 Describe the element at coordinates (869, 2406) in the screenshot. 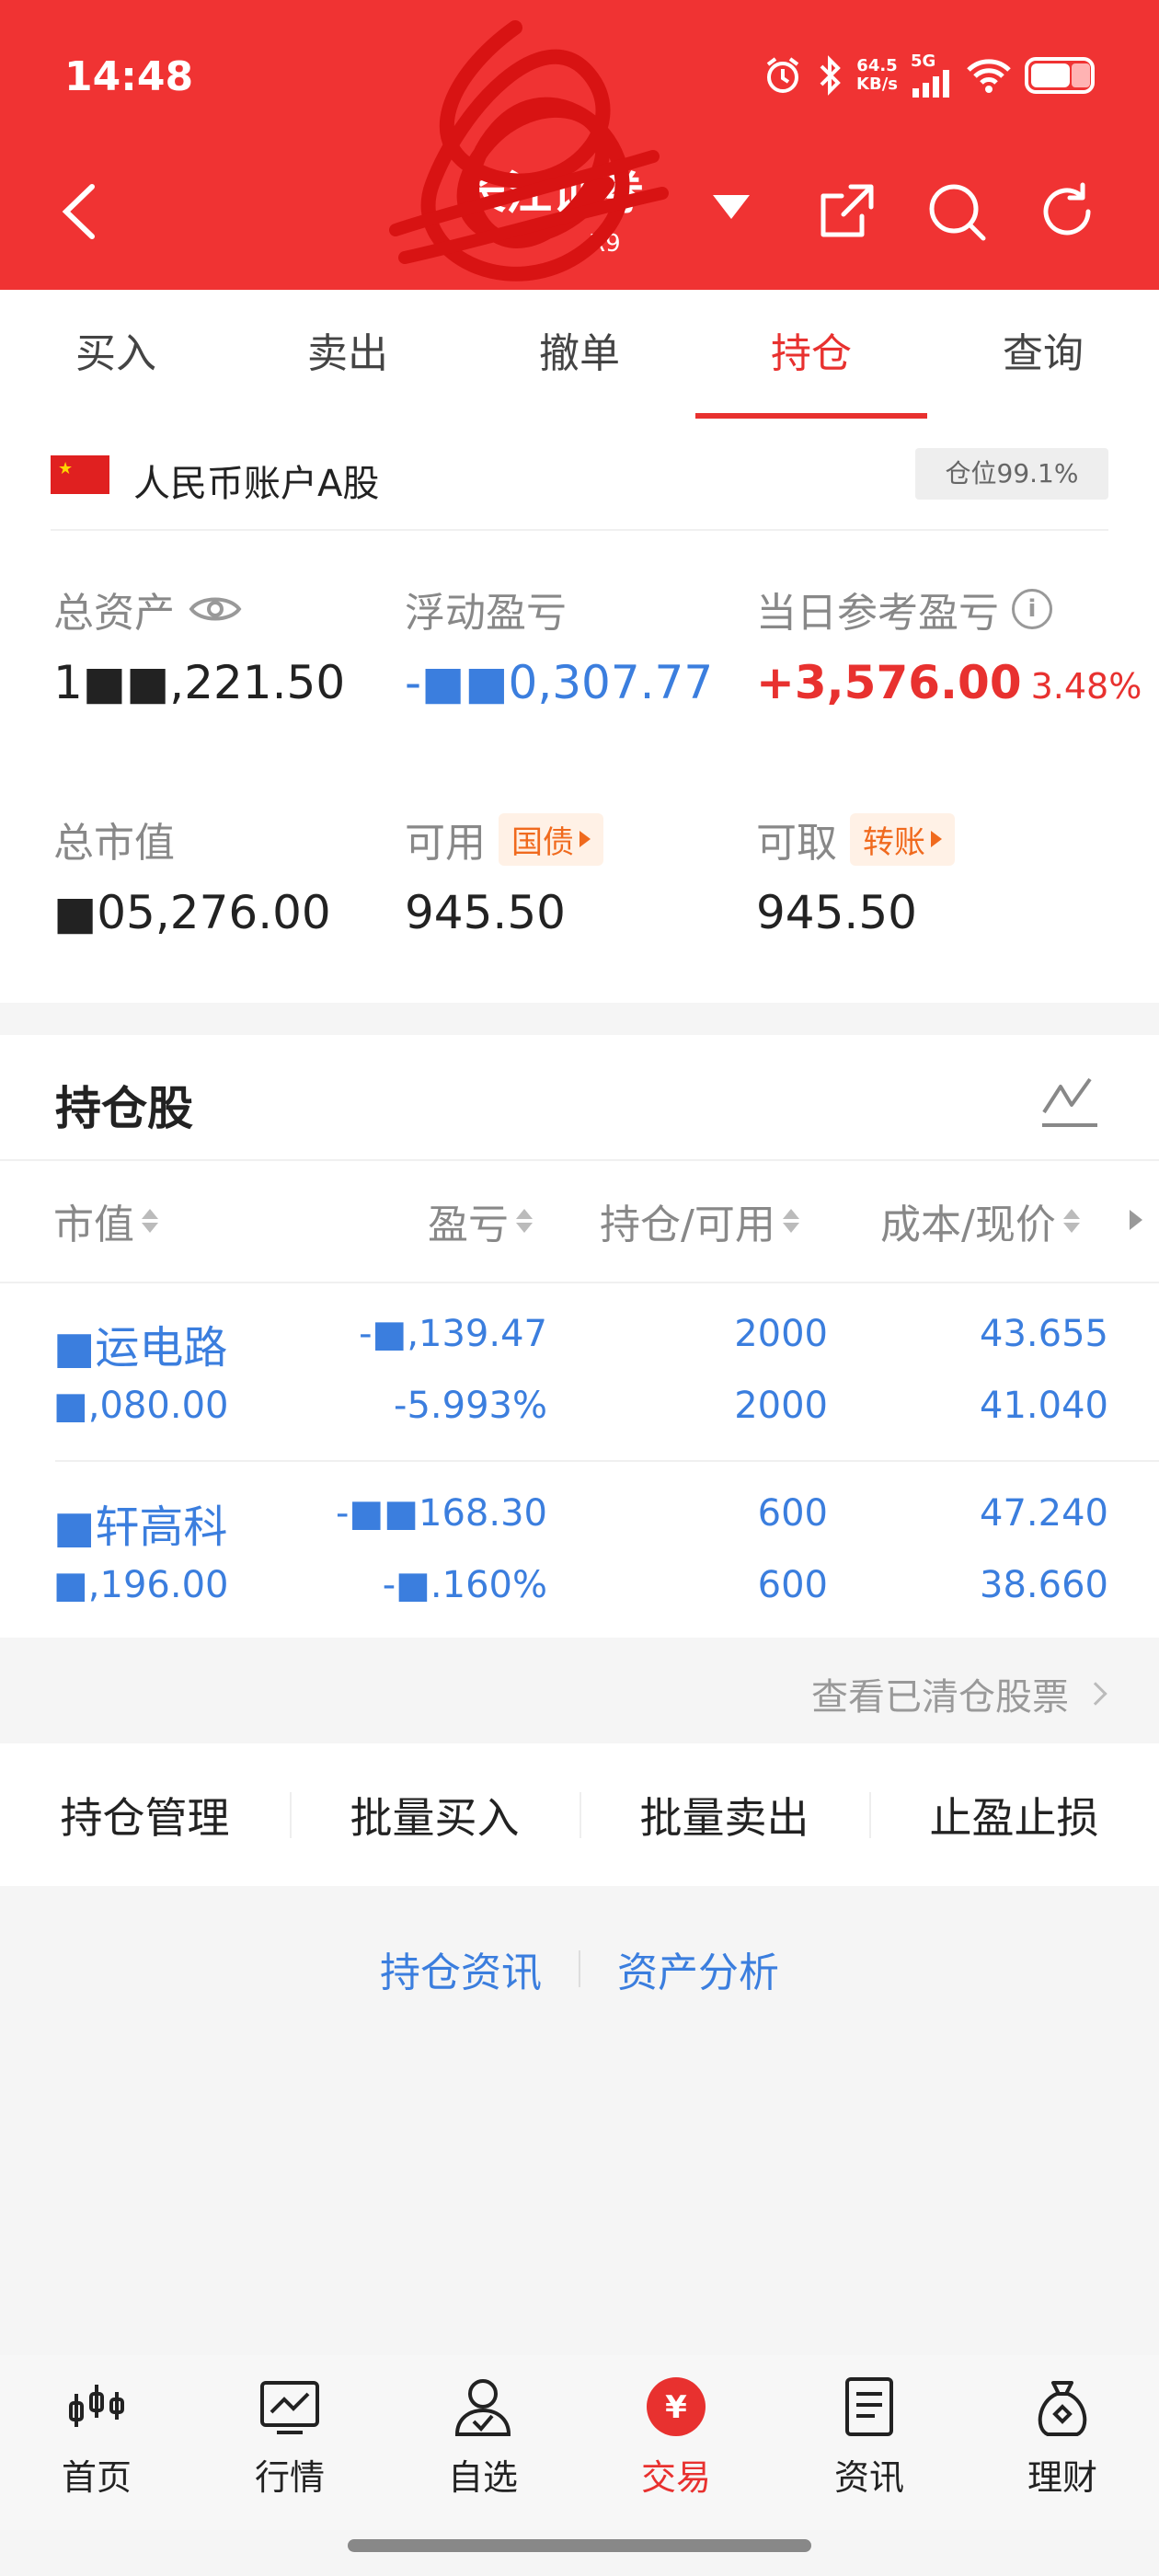

I see `news-doc-icon` at that location.